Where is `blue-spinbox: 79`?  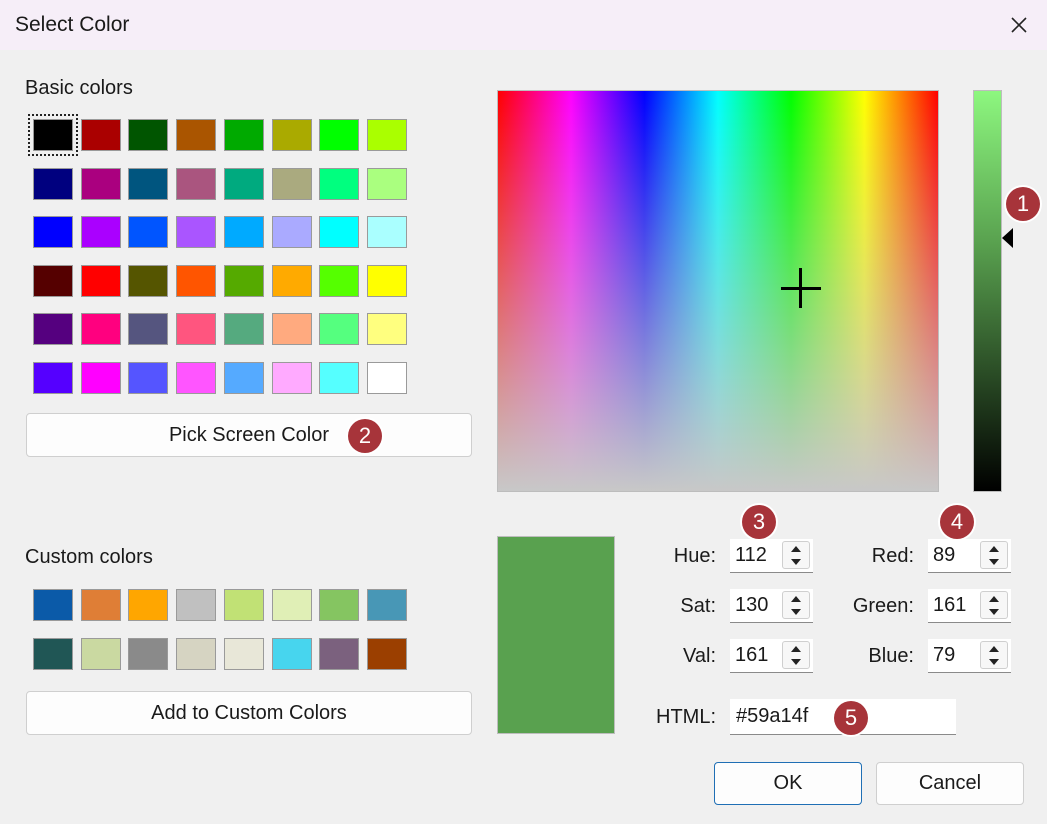
blue-spinbox: 79 is located at coordinates (969, 656).